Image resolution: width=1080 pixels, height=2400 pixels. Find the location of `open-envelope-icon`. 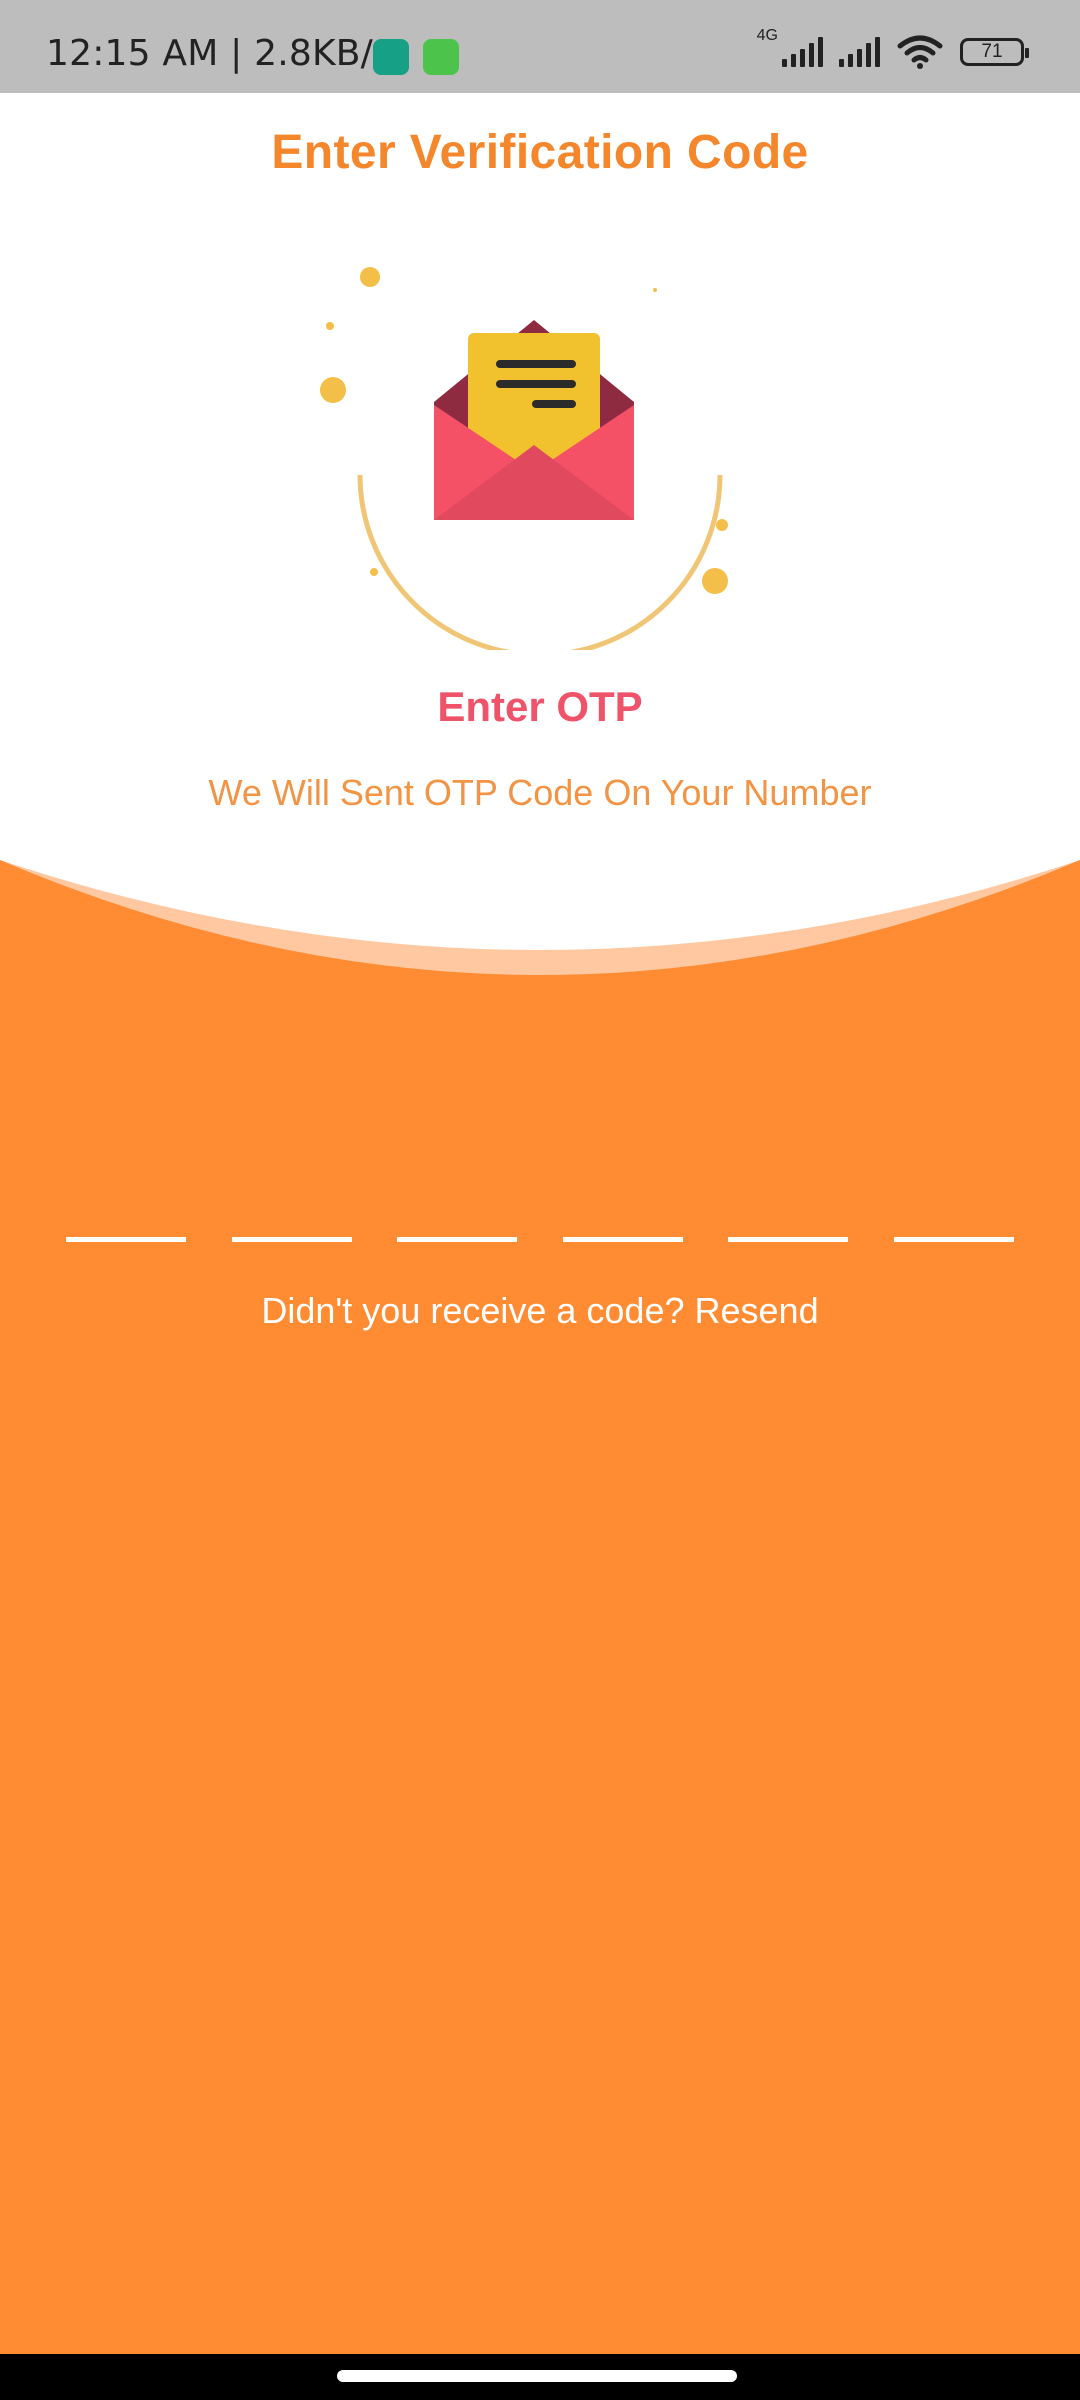

open-envelope-icon is located at coordinates (540, 454).